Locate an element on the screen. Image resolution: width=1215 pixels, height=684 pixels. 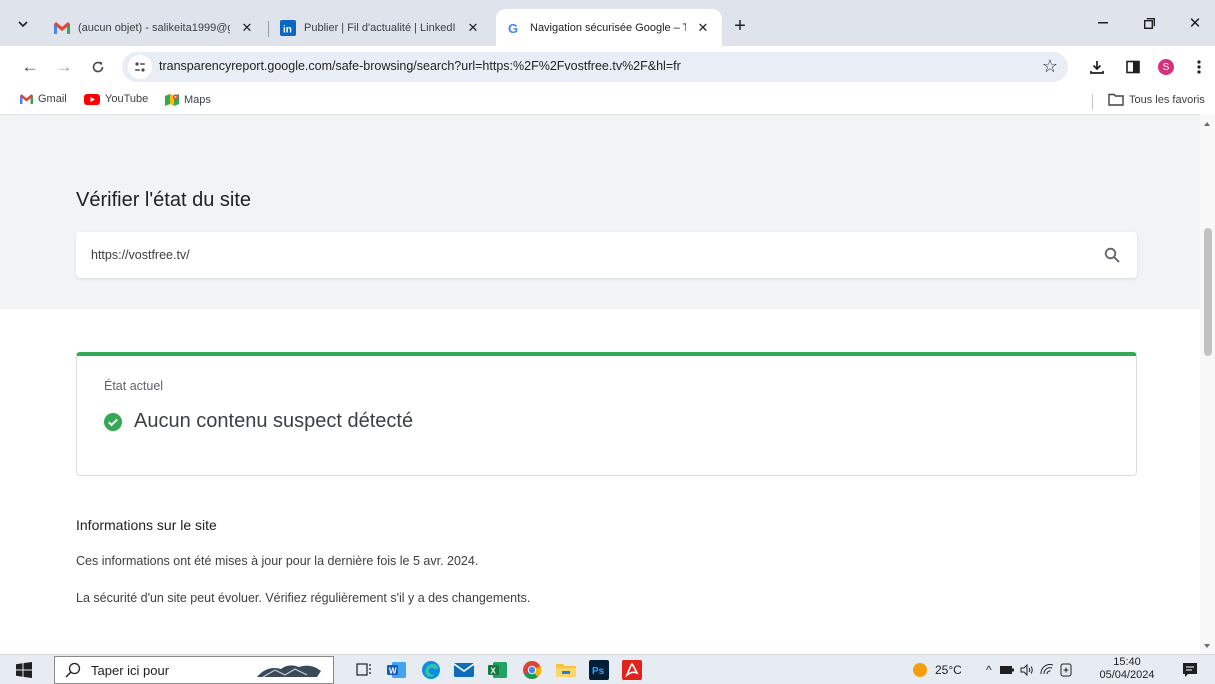
svg-text: X is located at coordinates (494, 670).